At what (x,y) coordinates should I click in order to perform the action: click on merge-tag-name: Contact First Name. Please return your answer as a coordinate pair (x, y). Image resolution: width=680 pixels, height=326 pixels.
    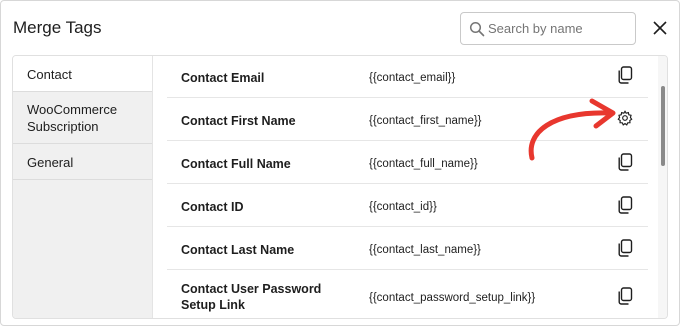
    Looking at the image, I should click on (238, 121).